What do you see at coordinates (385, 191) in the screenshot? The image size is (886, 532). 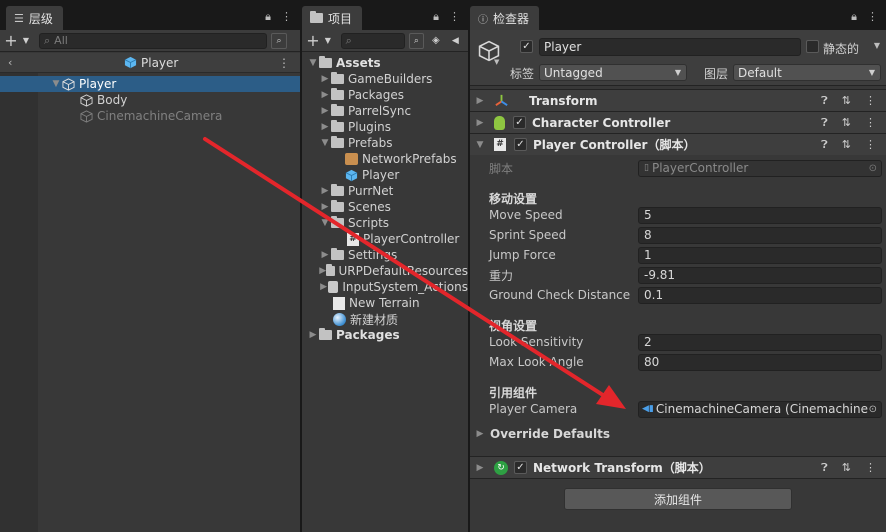 I see `project-item-purrnet: ▶ PurrNet` at bounding box center [385, 191].